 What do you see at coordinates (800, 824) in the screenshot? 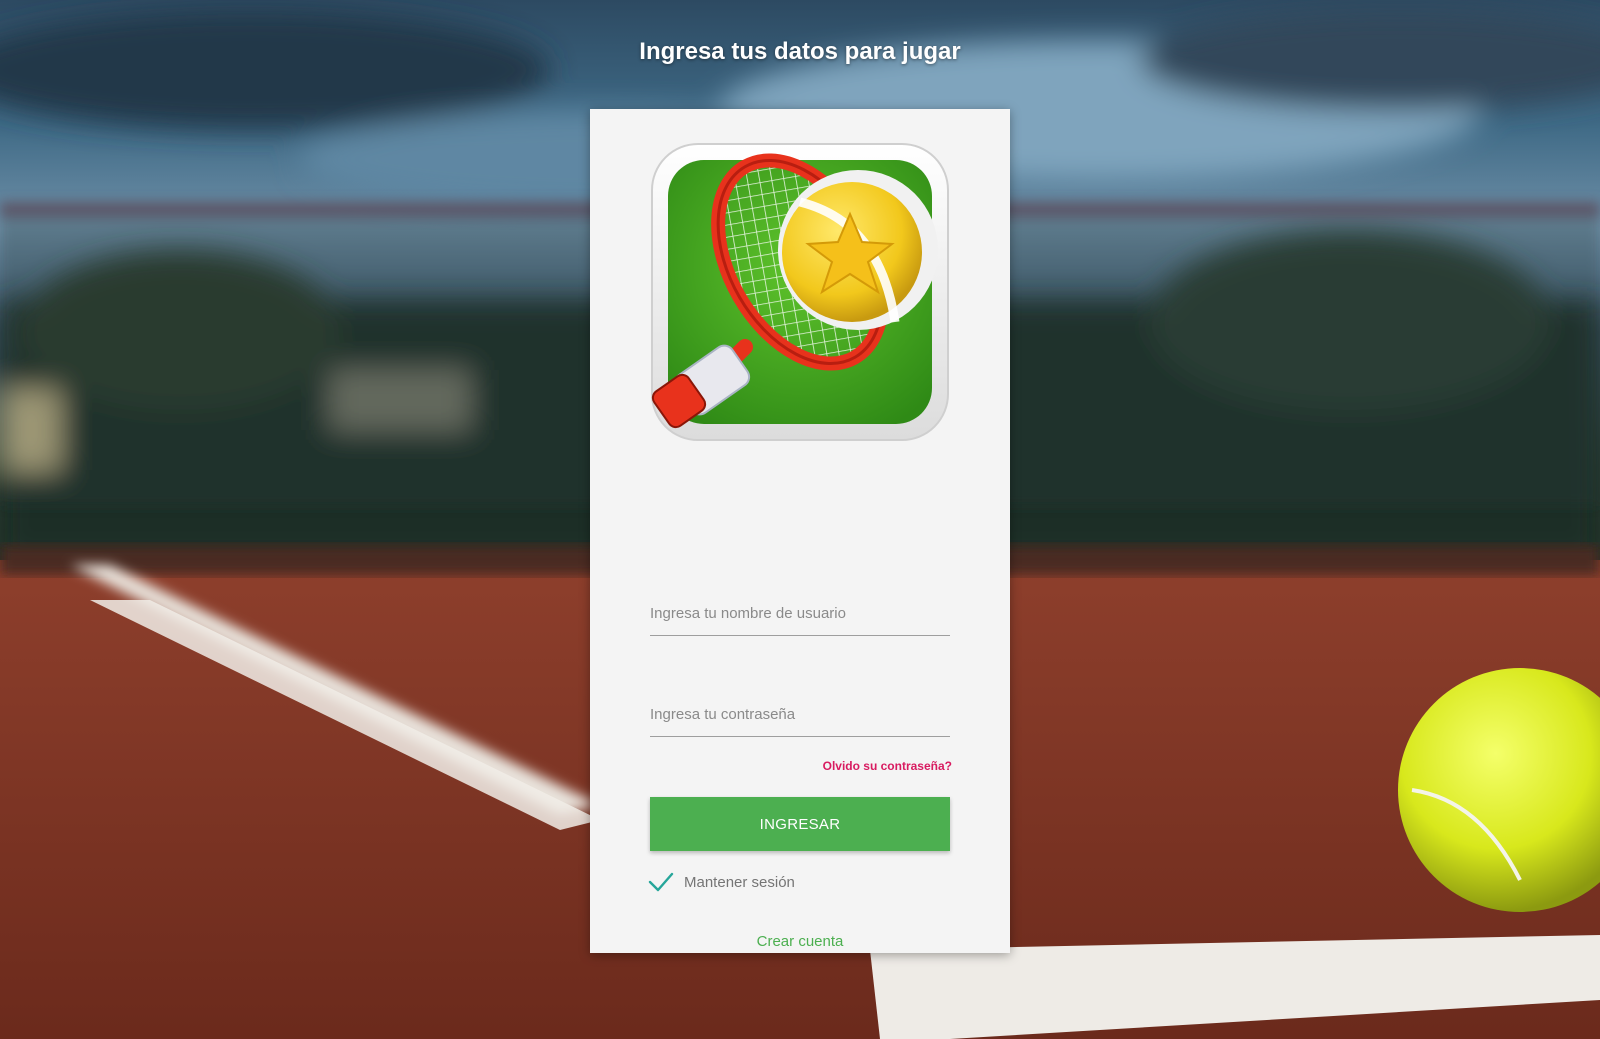
I see `login-button: INGRESAR` at bounding box center [800, 824].